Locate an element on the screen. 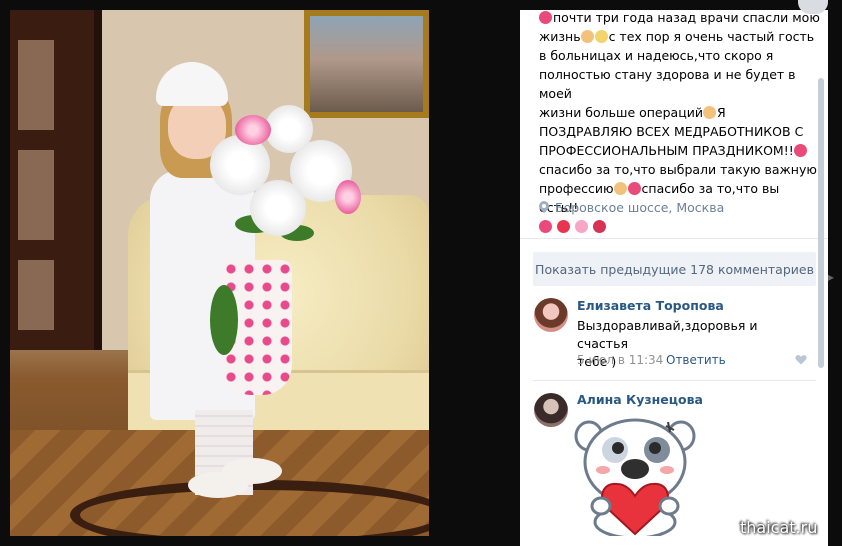  show-previous-comments-button: Показать предыдущие 178 комментариев is located at coordinates (674, 269).